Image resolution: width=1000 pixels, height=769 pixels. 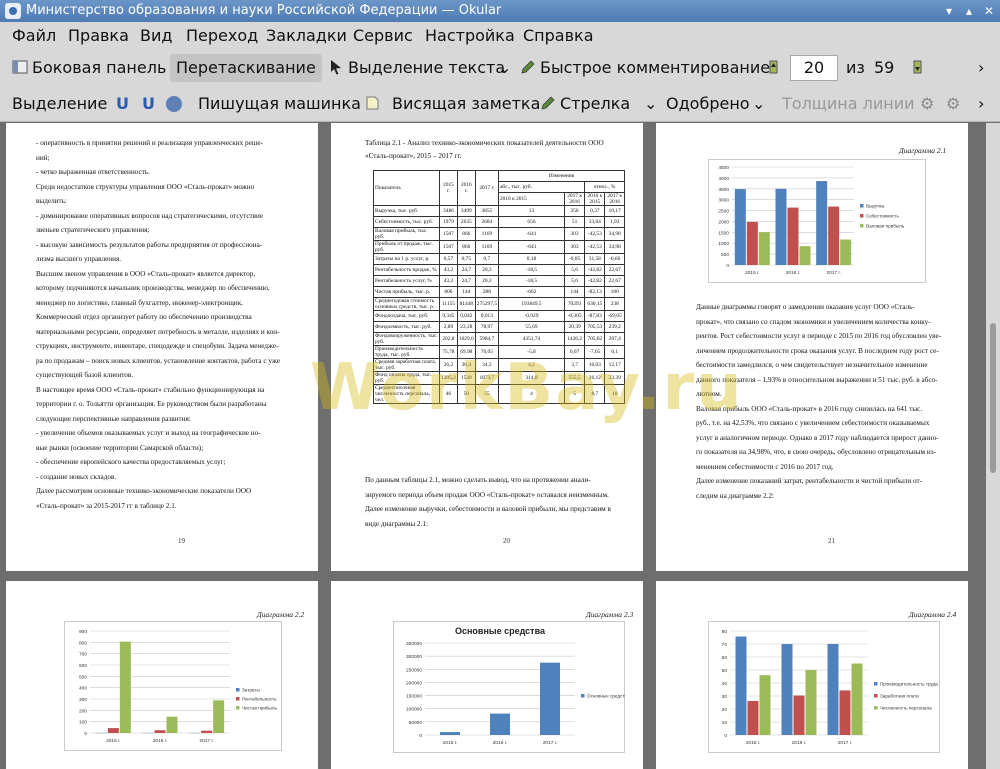 What do you see at coordinates (585, 104) in the screenshot?
I see `arrow-tool: Стрелка` at bounding box center [585, 104].